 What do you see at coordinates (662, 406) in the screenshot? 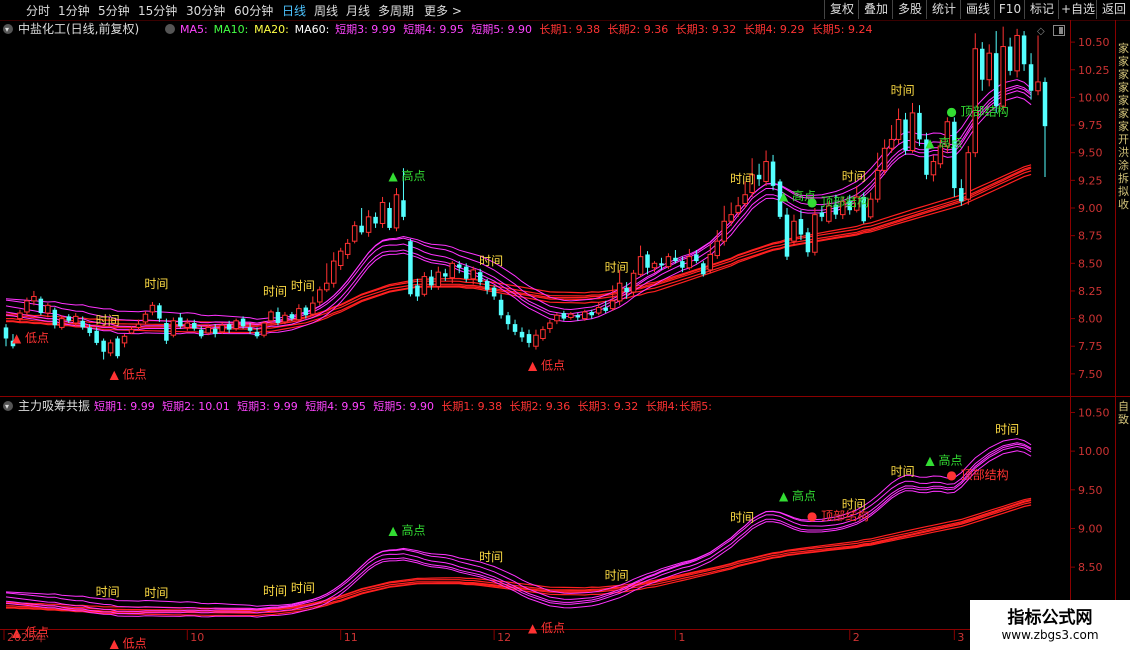
I see `indicator-value-8: 长期4:` at bounding box center [662, 406].